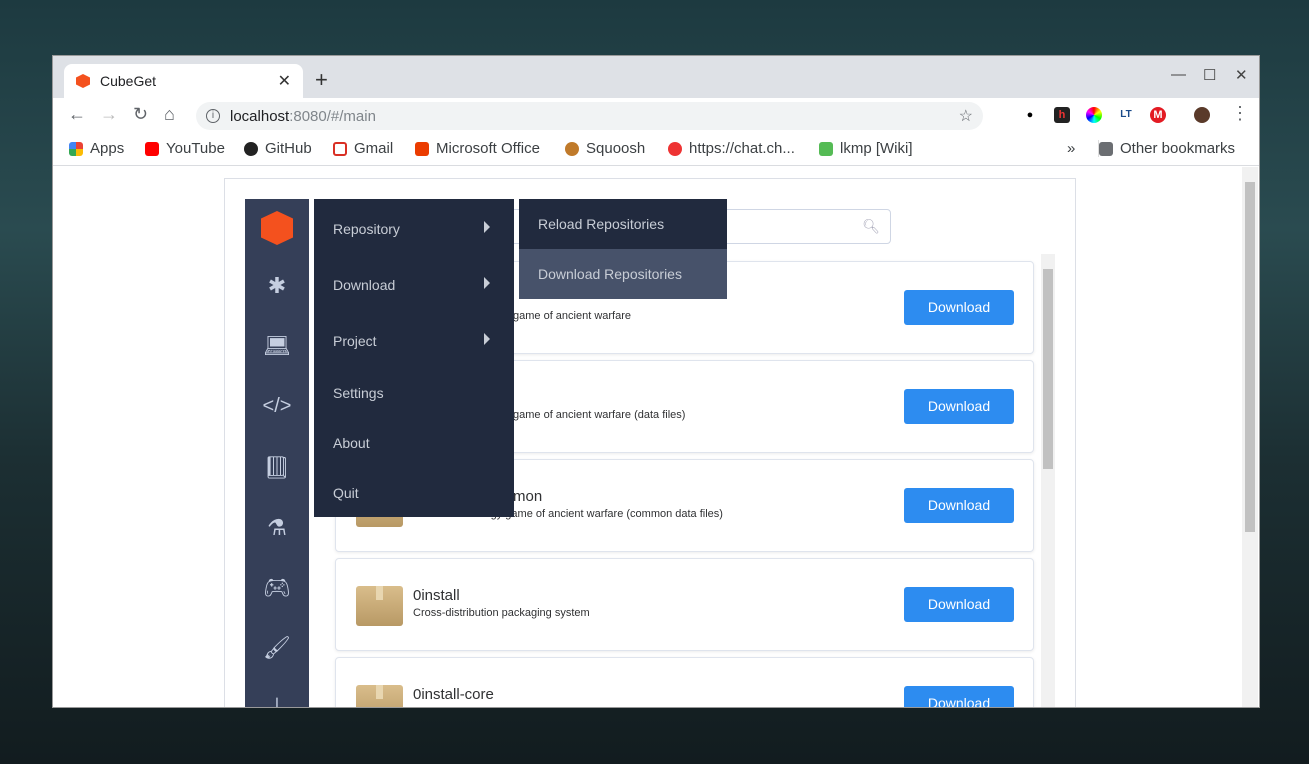 The image size is (1309, 764). What do you see at coordinates (277, 286) in the screenshot?
I see `asterisk-icon: ✱` at bounding box center [277, 286].